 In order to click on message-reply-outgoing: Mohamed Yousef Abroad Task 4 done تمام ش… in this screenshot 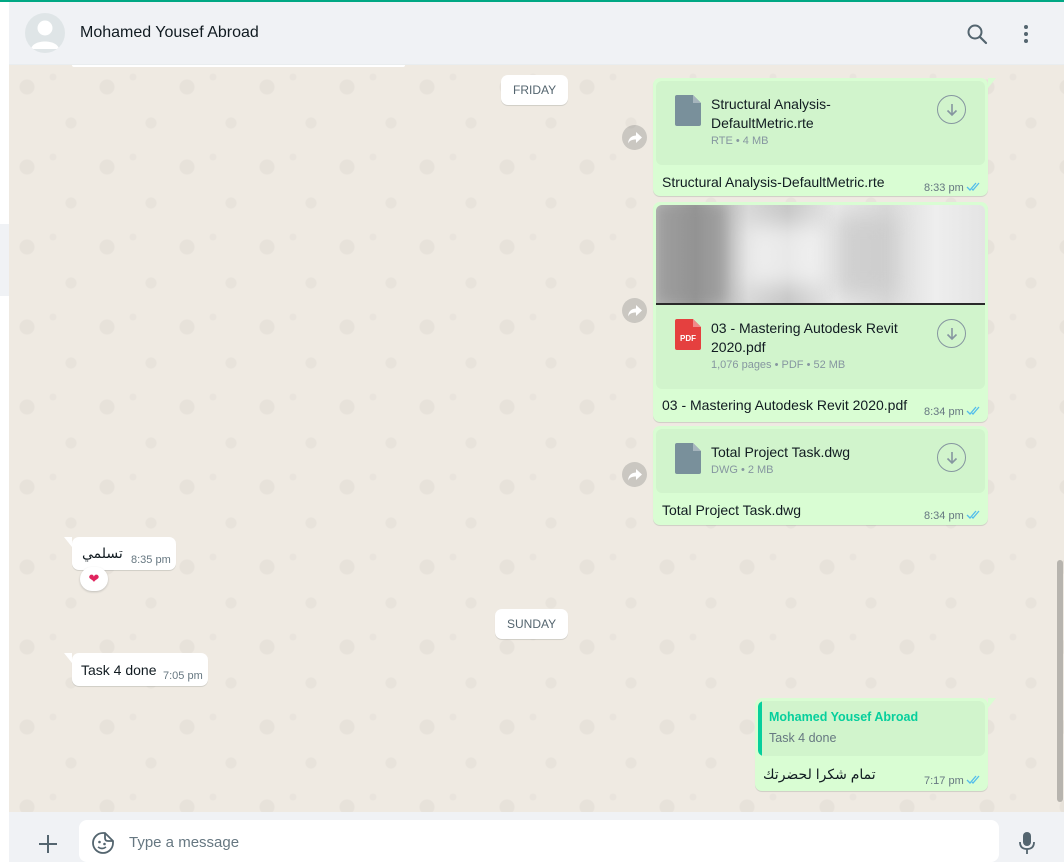, I will do `click(875, 744)`.